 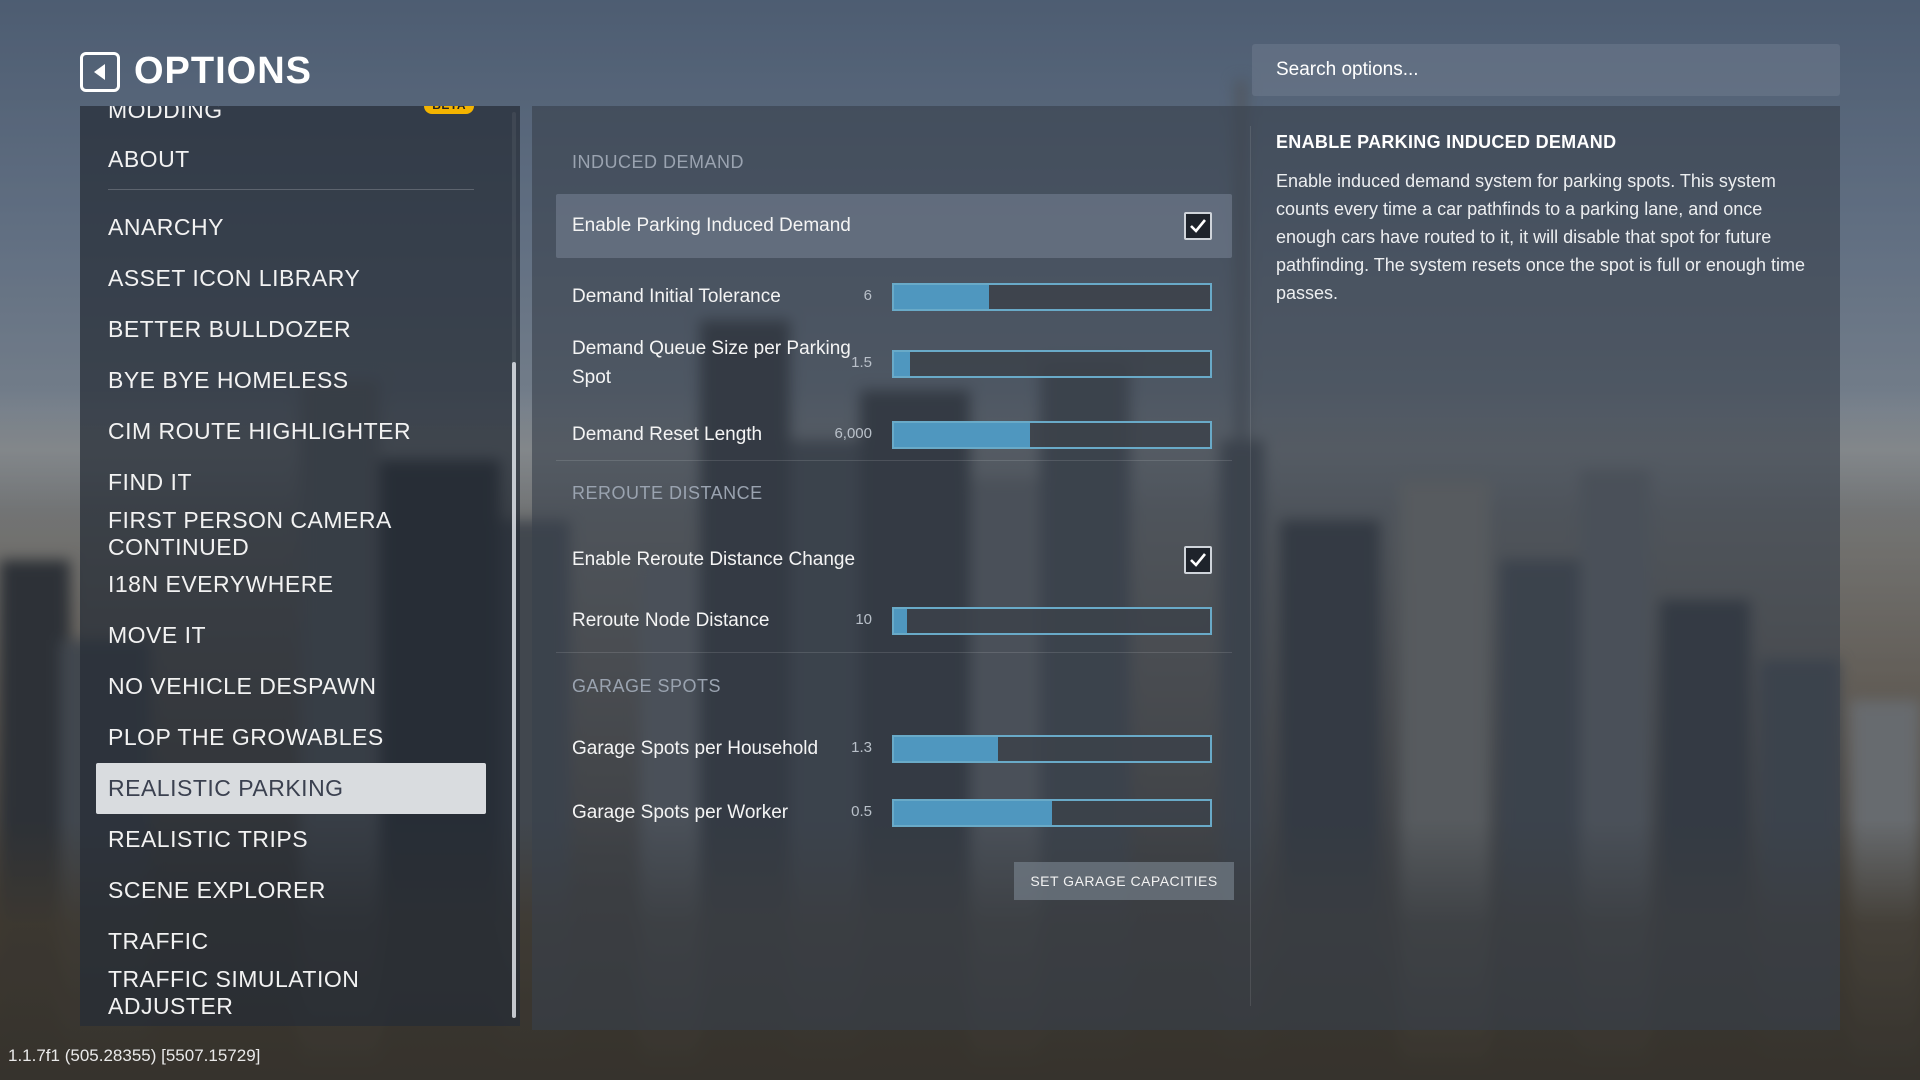 What do you see at coordinates (863, 619) in the screenshot?
I see `slider-value: 10` at bounding box center [863, 619].